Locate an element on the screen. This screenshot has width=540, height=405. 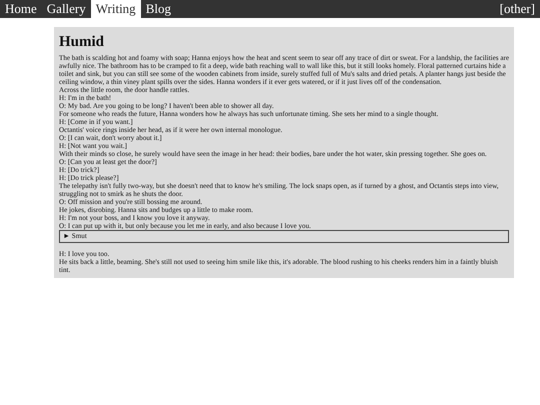
nav-link: Gallery is located at coordinates (66, 9).